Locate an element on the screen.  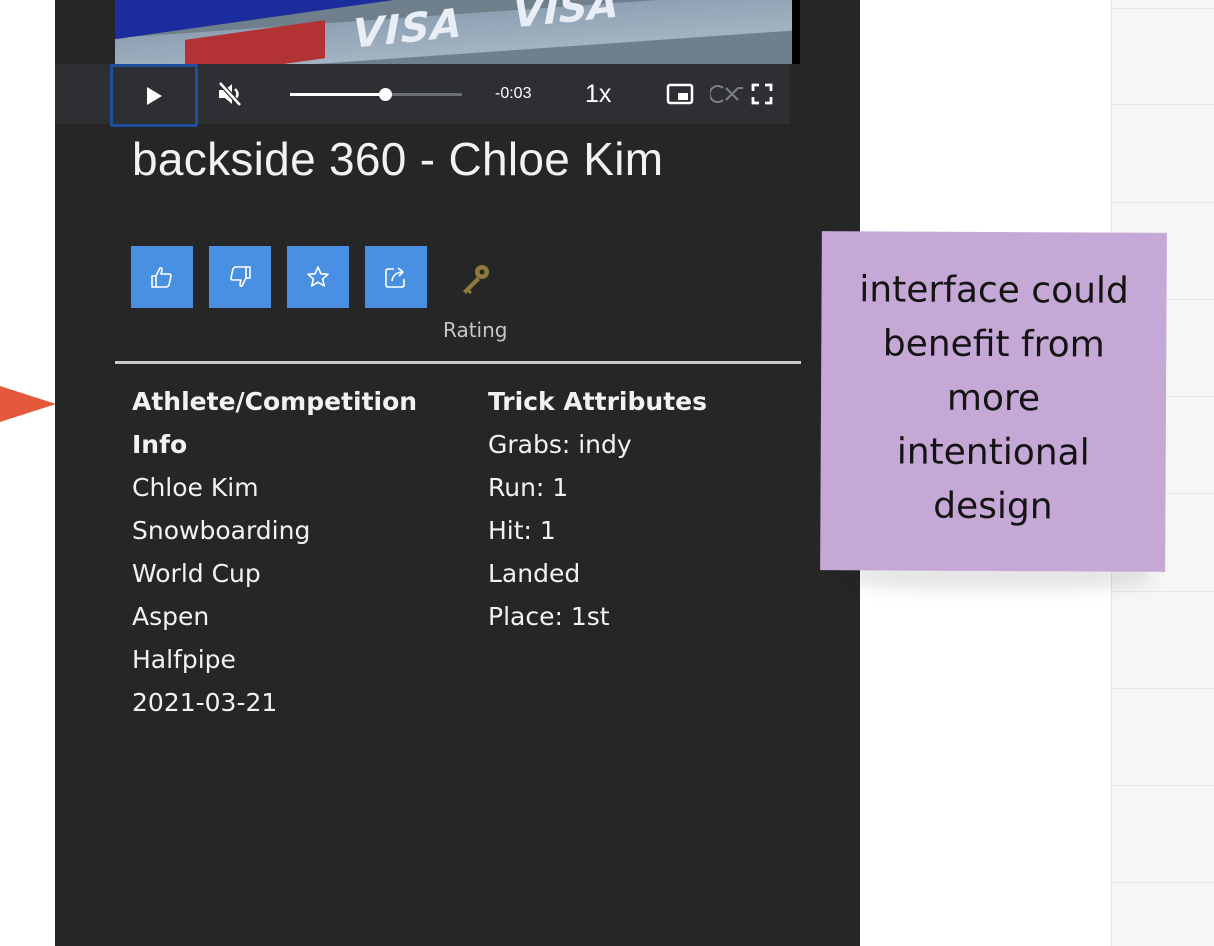
mute-button is located at coordinates (230, 94).